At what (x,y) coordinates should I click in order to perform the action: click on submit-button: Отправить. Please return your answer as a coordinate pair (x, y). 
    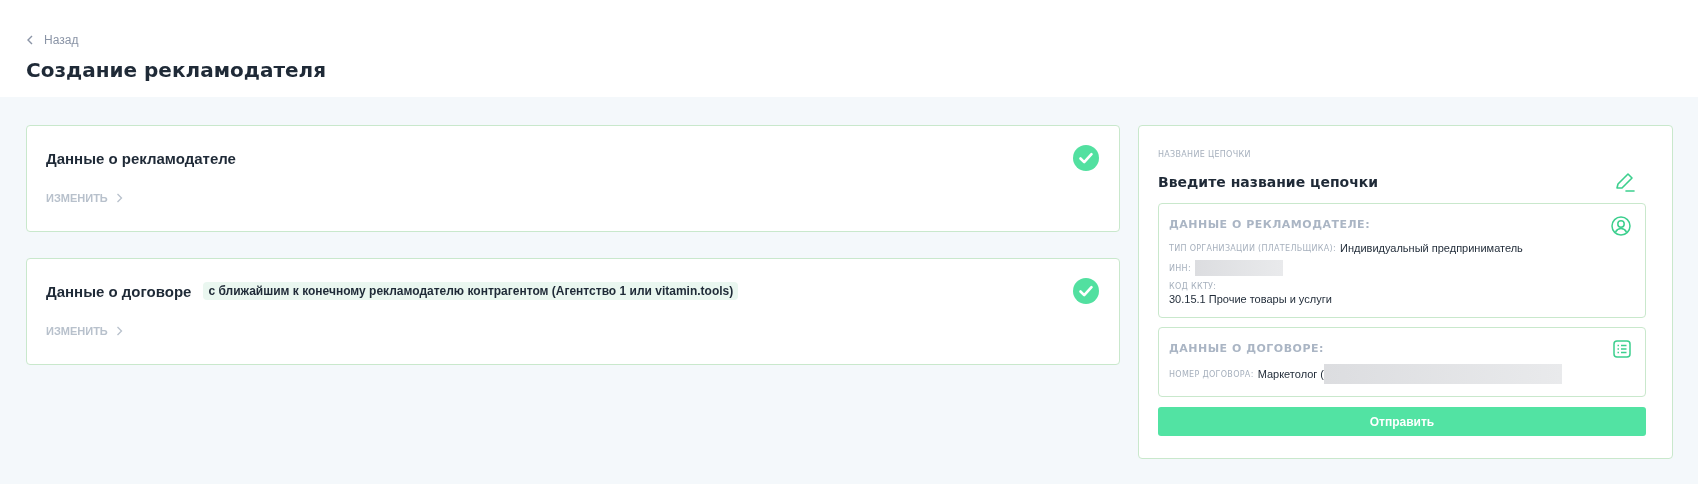
    Looking at the image, I should click on (1402, 421).